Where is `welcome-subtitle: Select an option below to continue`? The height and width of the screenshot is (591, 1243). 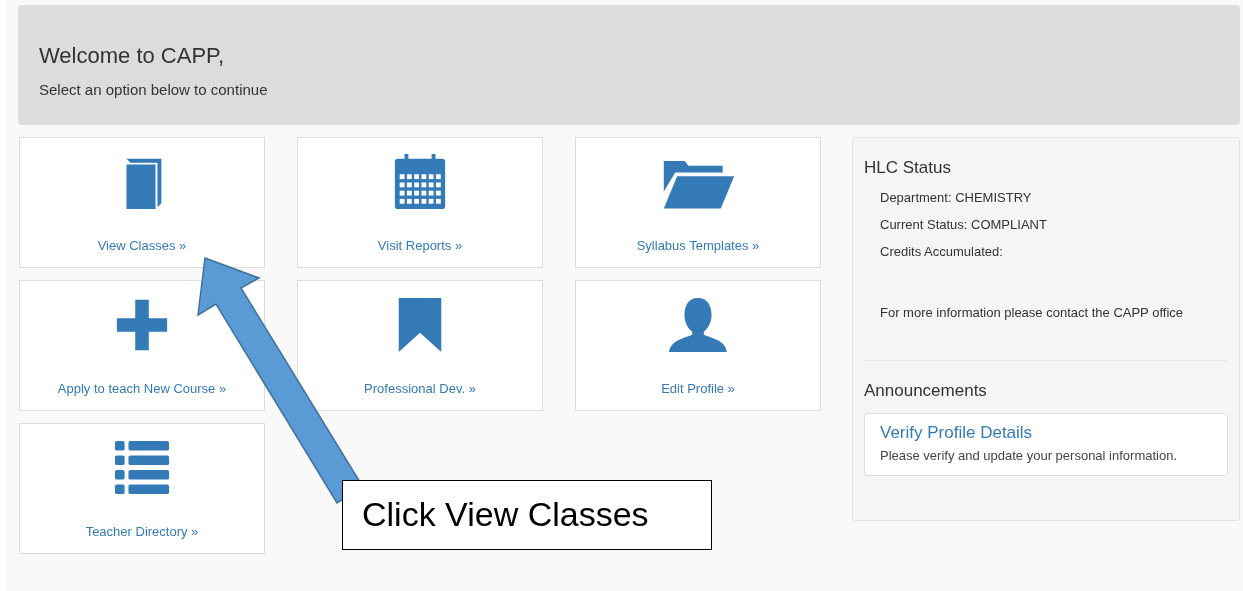
welcome-subtitle: Select an option below to continue is located at coordinates (154, 89).